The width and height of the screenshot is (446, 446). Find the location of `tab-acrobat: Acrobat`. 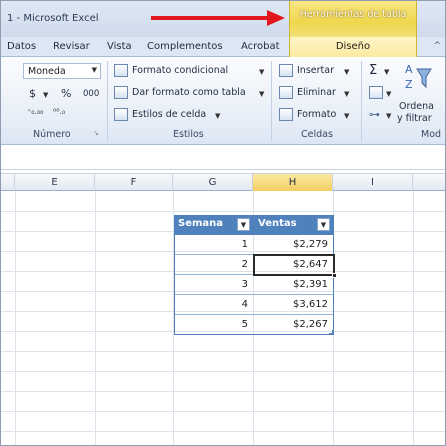

tab-acrobat: Acrobat is located at coordinates (260, 46).